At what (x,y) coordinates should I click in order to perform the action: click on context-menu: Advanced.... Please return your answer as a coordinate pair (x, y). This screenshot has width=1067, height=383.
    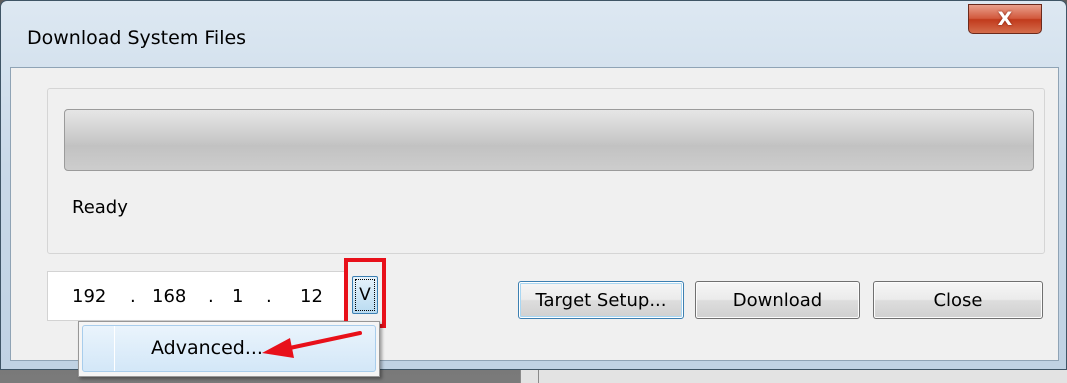
    Looking at the image, I should click on (229, 349).